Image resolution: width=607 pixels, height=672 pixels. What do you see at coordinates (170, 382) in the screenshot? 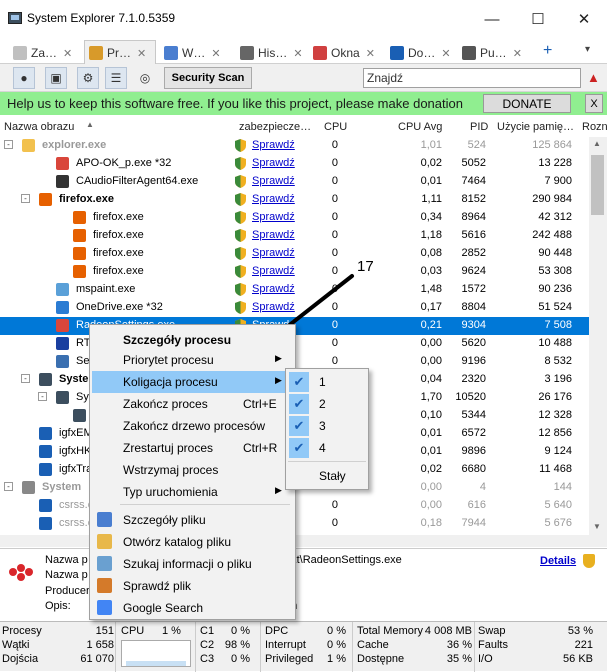
I see `menu-item-label: Koligacja procesu` at bounding box center [170, 382].